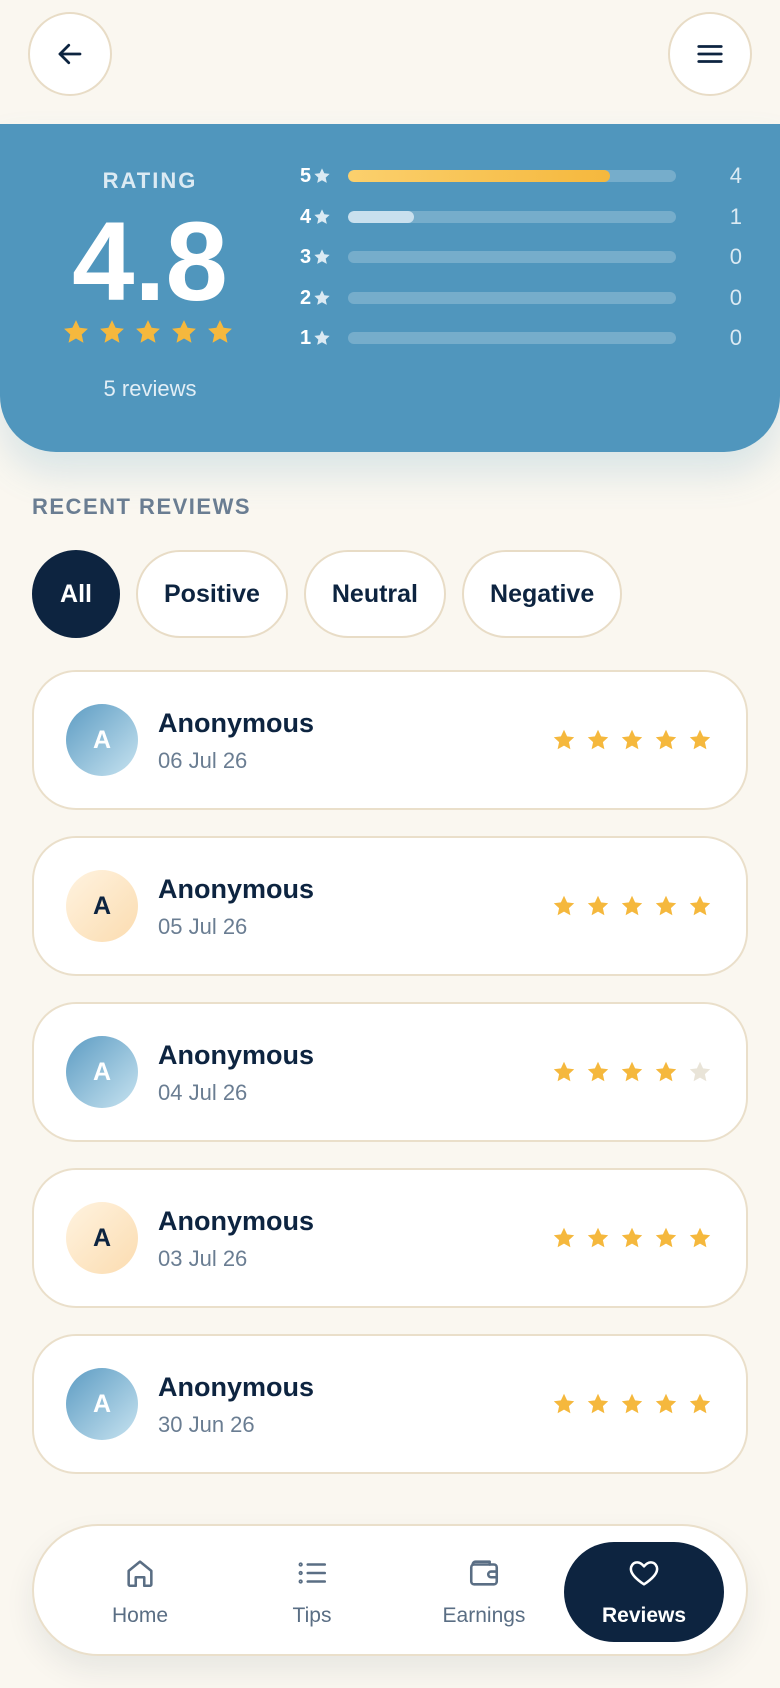 The height and width of the screenshot is (1688, 780). Describe the element at coordinates (203, 1092) in the screenshot. I see `review-date: 04 Jul 26` at that location.